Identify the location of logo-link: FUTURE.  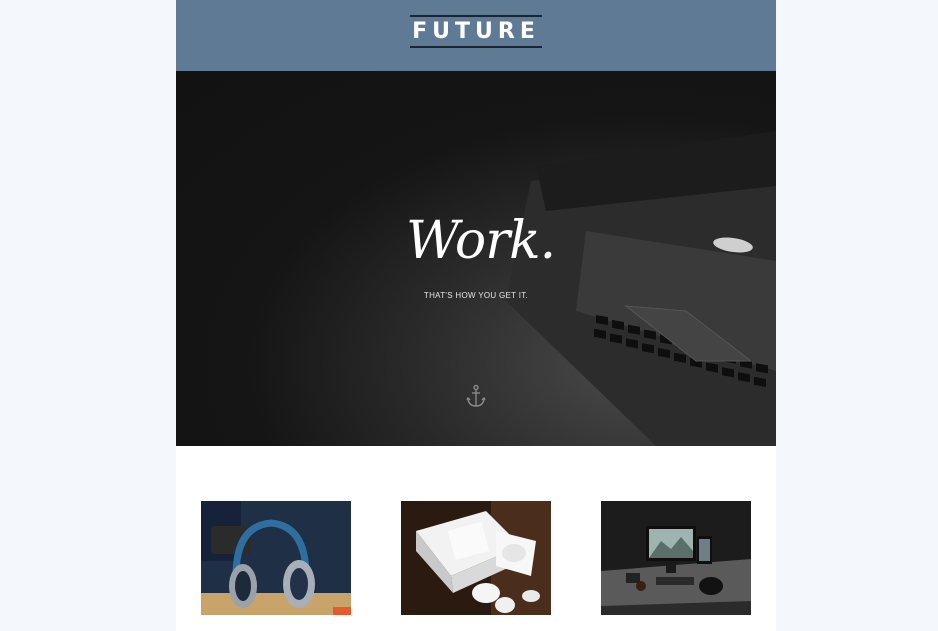
(476, 31).